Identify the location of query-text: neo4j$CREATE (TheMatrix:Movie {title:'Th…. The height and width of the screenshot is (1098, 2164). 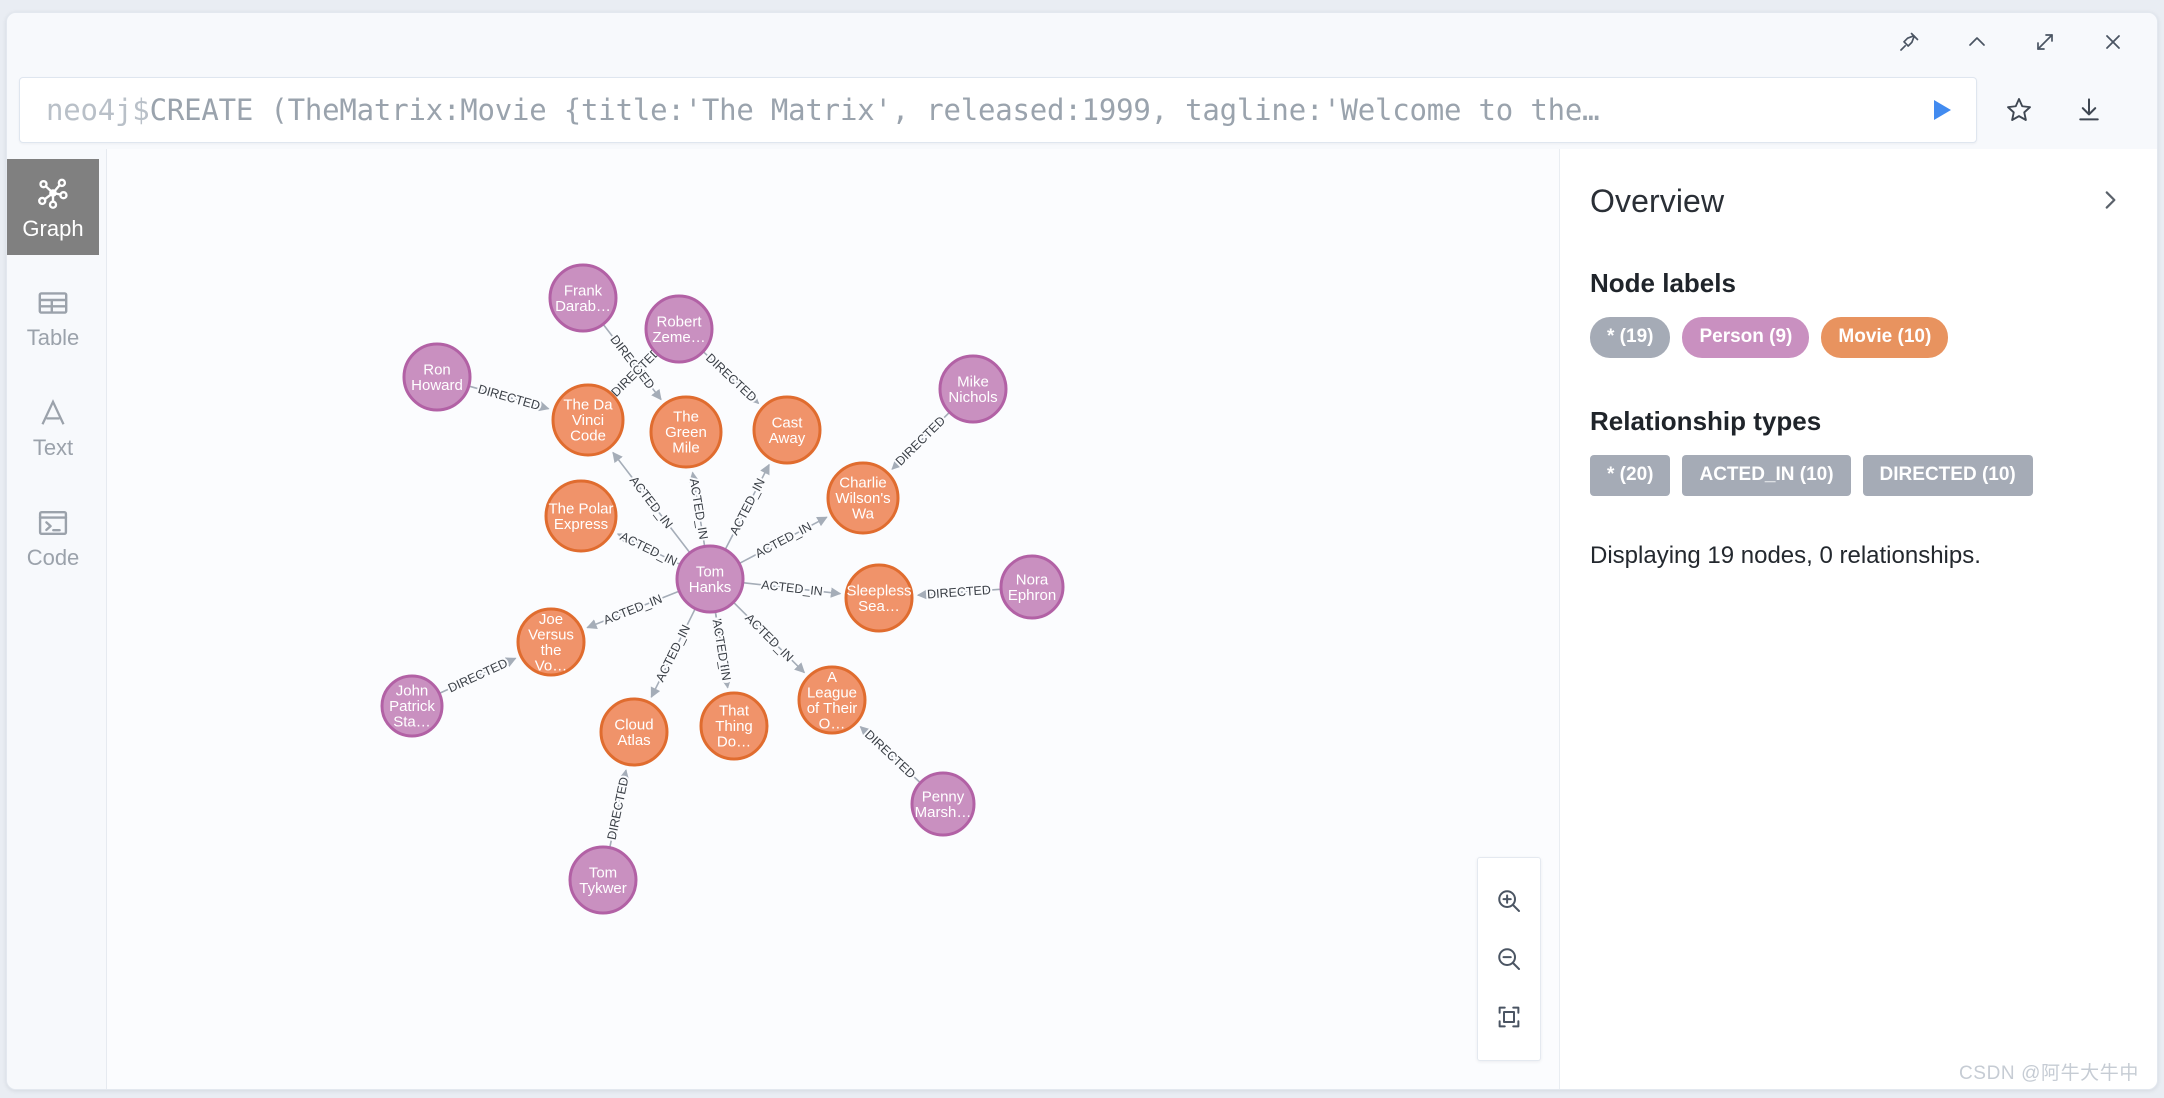
(980, 110).